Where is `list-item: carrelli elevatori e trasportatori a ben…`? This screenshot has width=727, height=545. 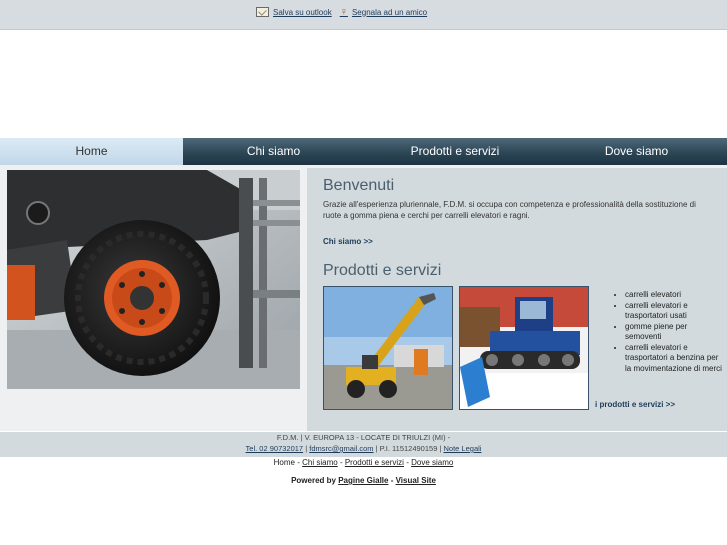 list-item: carrelli elevatori e trasportatori a ben… is located at coordinates (675, 359).